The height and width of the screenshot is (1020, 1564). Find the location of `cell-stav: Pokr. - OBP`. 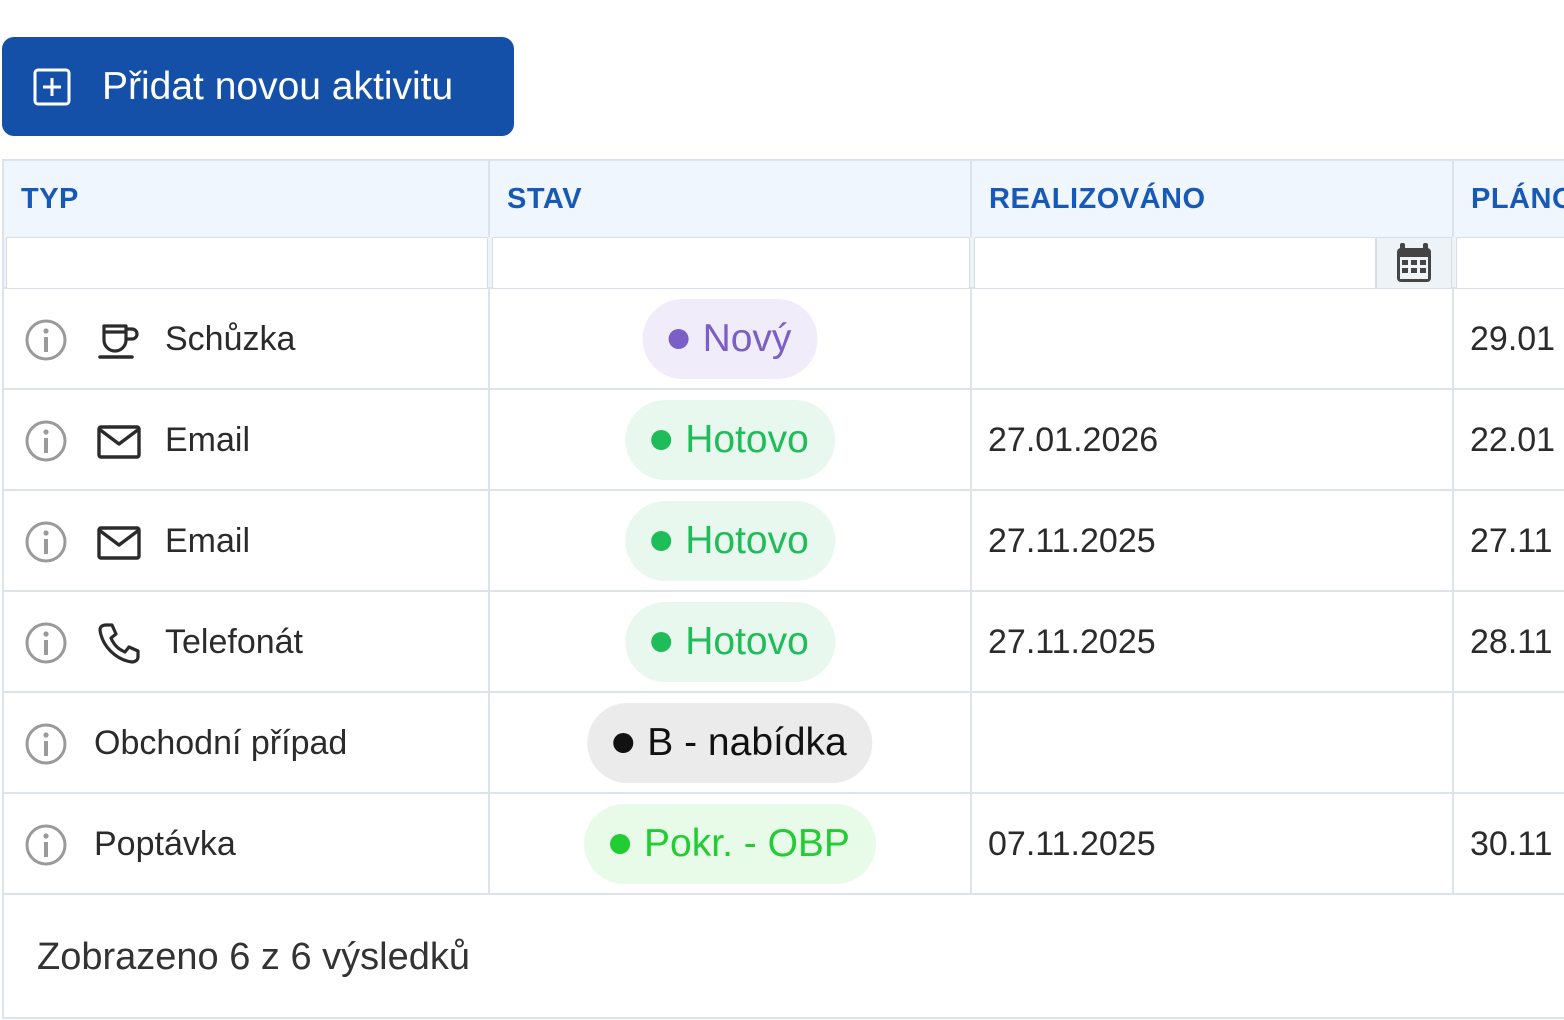

cell-stav: Pokr. - OBP is located at coordinates (730, 843).